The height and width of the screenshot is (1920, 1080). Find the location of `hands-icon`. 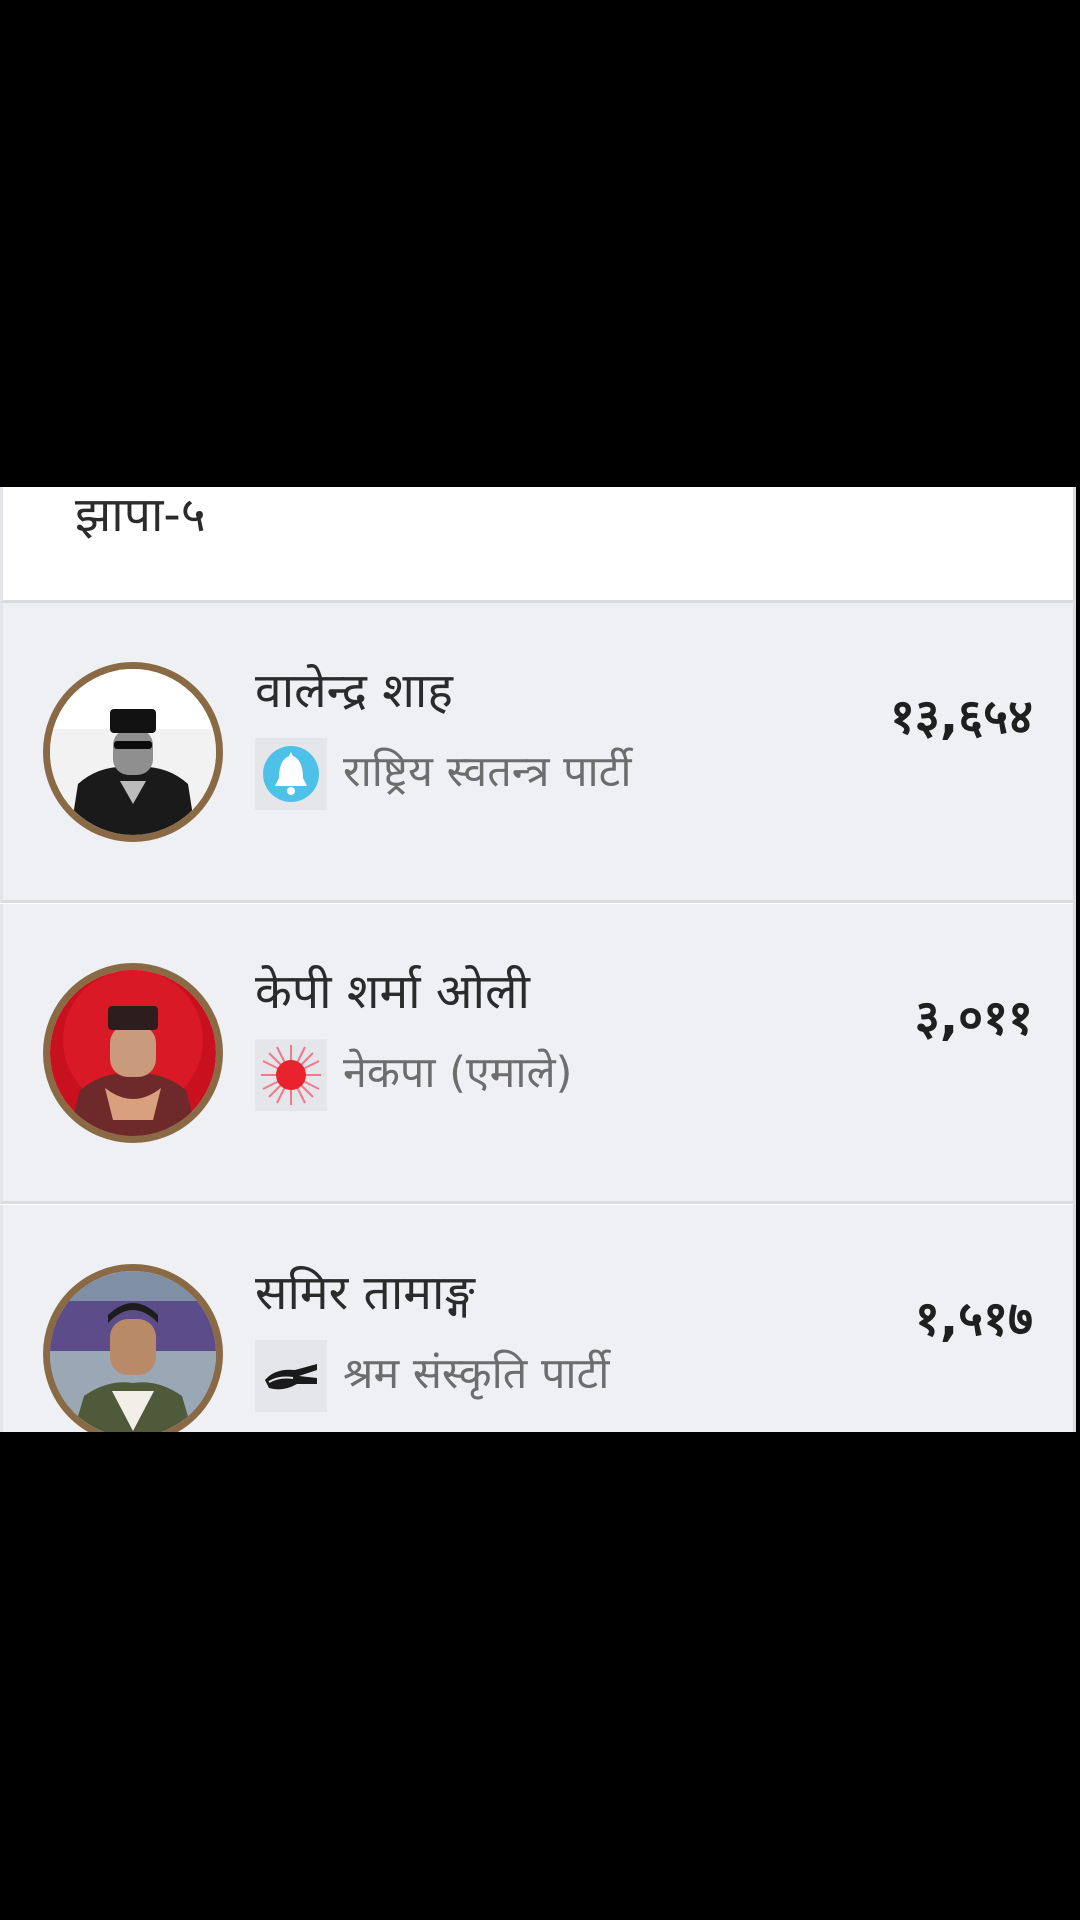

hands-icon is located at coordinates (291, 1376).